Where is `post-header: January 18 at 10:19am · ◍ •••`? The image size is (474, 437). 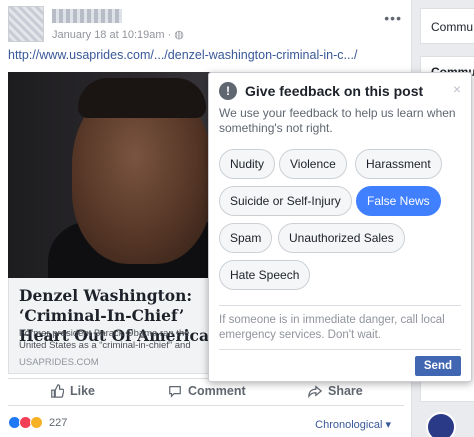 post-header: January 18 at 10:19am · ◍ ••• is located at coordinates (206, 24).